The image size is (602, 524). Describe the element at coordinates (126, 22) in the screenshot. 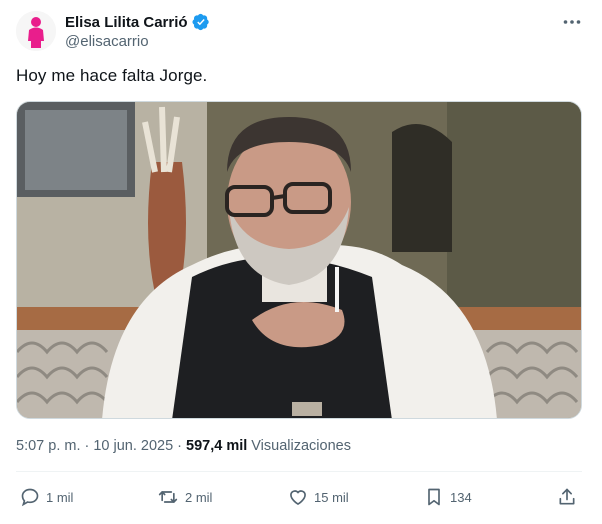

I see `display-name: Elisa Lilita Carrió` at that location.